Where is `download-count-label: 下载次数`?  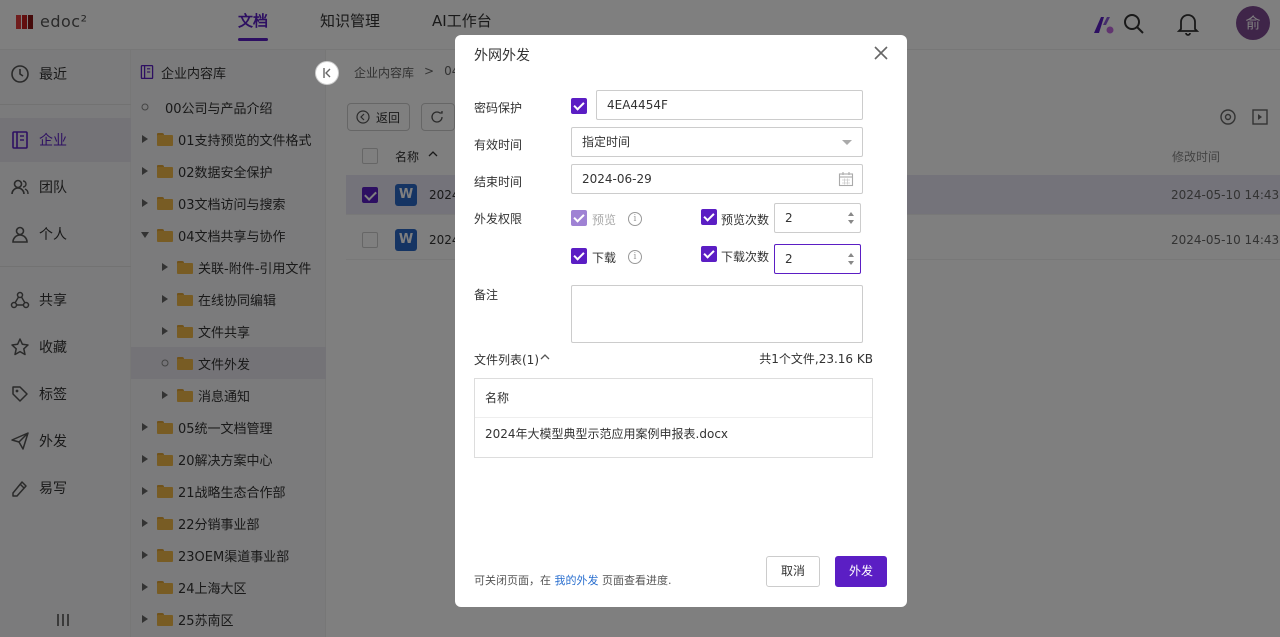
download-count-label: 下载次数 is located at coordinates (745, 257).